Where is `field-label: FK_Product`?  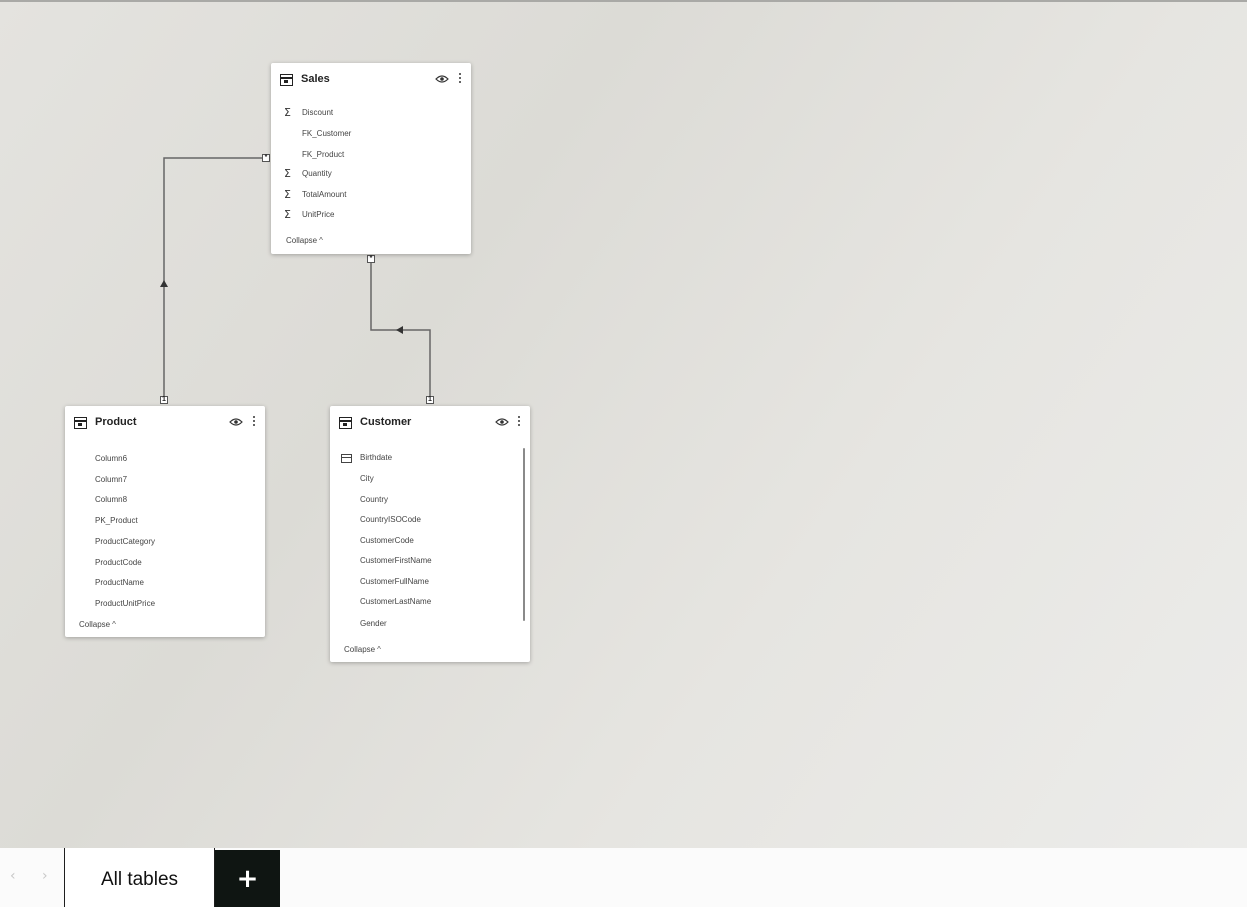
field-label: FK_Product is located at coordinates (323, 154).